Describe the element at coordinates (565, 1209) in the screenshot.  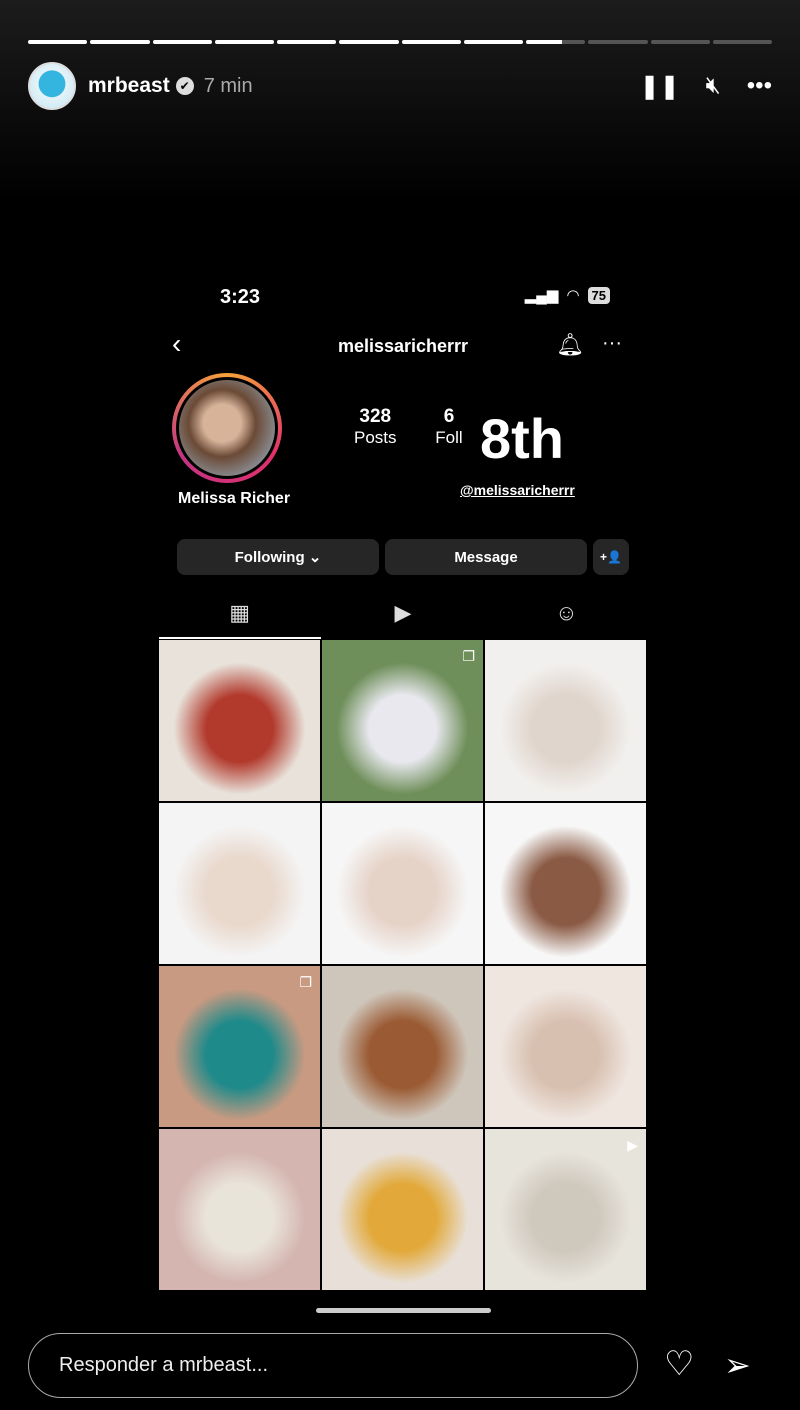
I see `photo-tile: ▶` at that location.